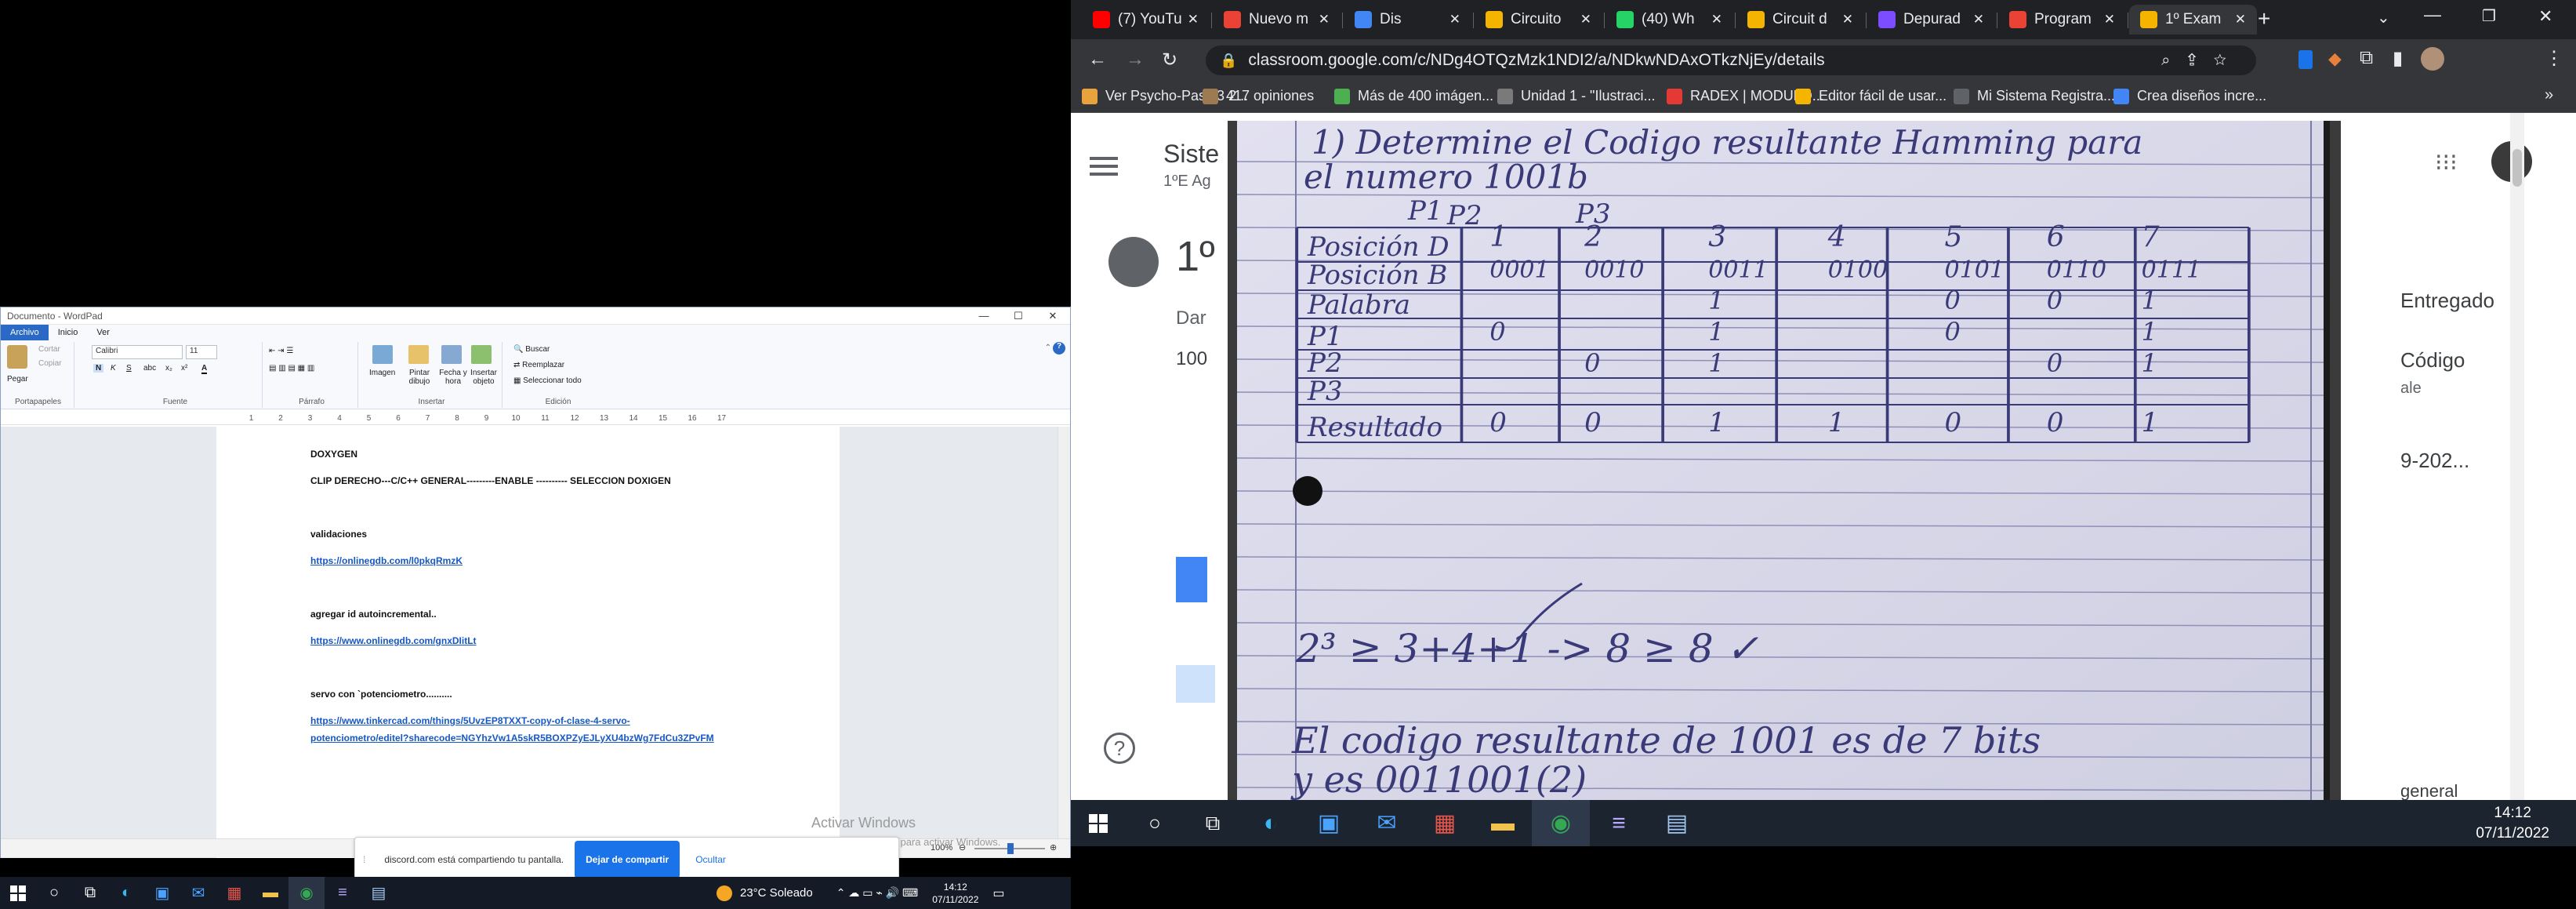 Image resolution: width=2576 pixels, height=909 pixels. I want to click on browser-tab: Nuevo m ✕, so click(1277, 20).